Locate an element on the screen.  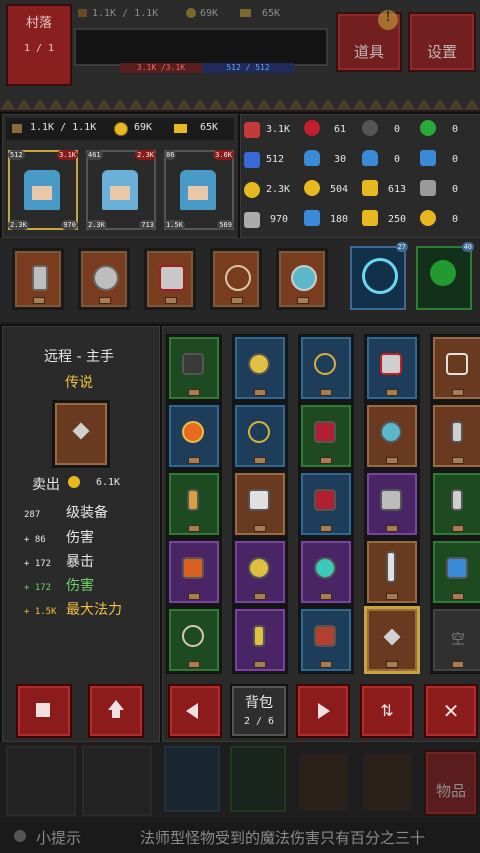
top-food-stat: 1.1K / 1.1K is located at coordinates (118, 13).